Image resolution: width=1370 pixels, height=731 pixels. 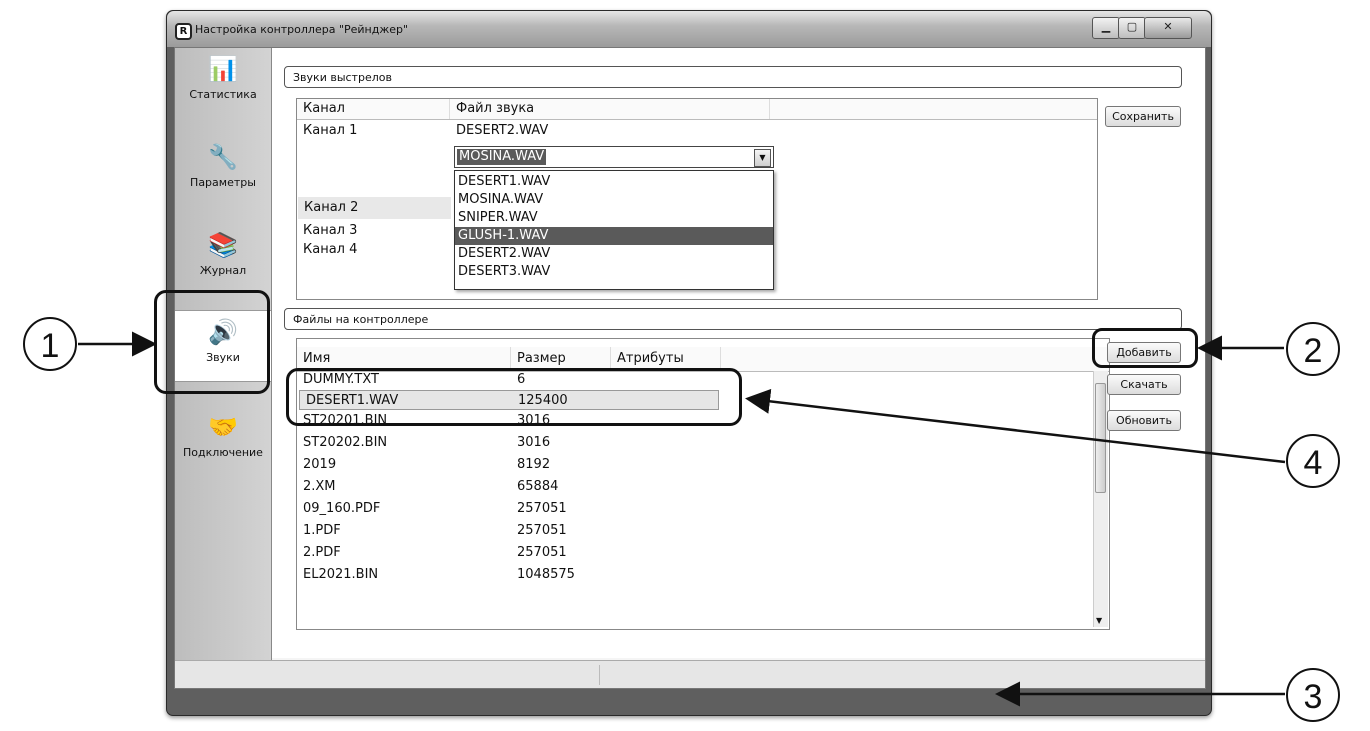 I want to click on callout-2: 2, so click(x=1313, y=349).